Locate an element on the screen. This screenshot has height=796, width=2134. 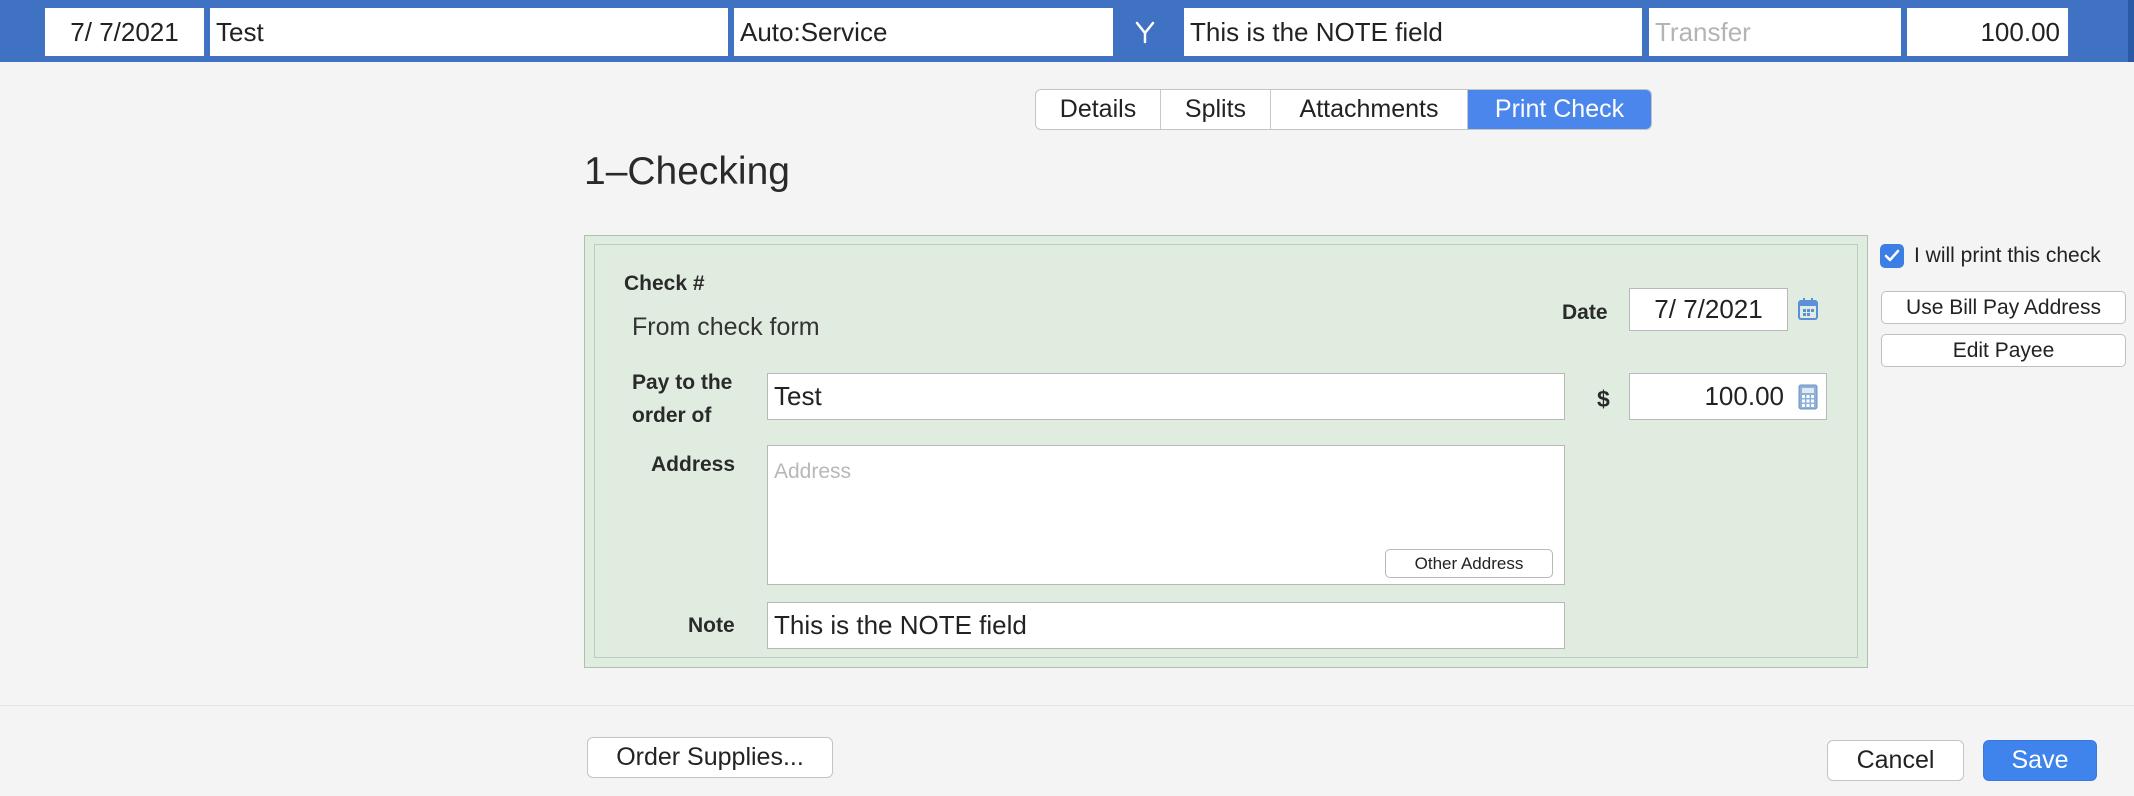
print-check-checkbox is located at coordinates (1892, 256).